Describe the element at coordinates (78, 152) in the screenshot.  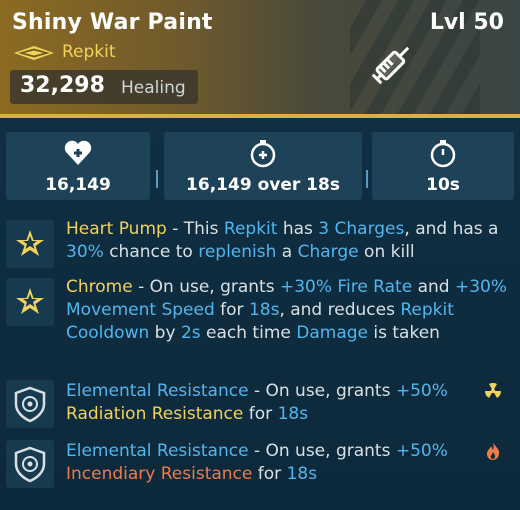
I see `heart-plus-icon` at that location.